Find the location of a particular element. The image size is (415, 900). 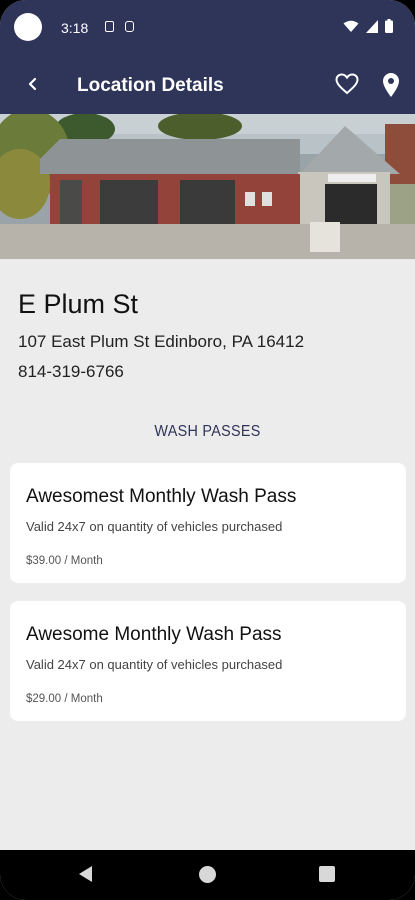

wash-passes-heading: WASH PASSES is located at coordinates (207, 431).